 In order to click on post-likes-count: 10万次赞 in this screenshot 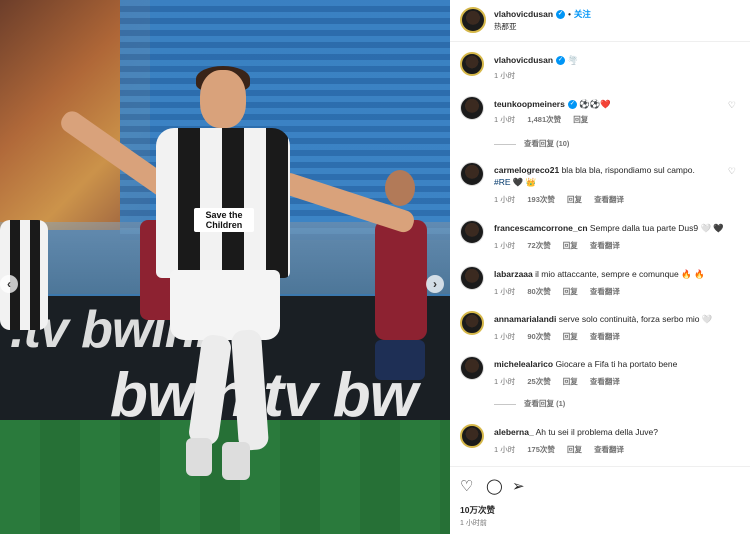, I will do `click(477, 510)`.